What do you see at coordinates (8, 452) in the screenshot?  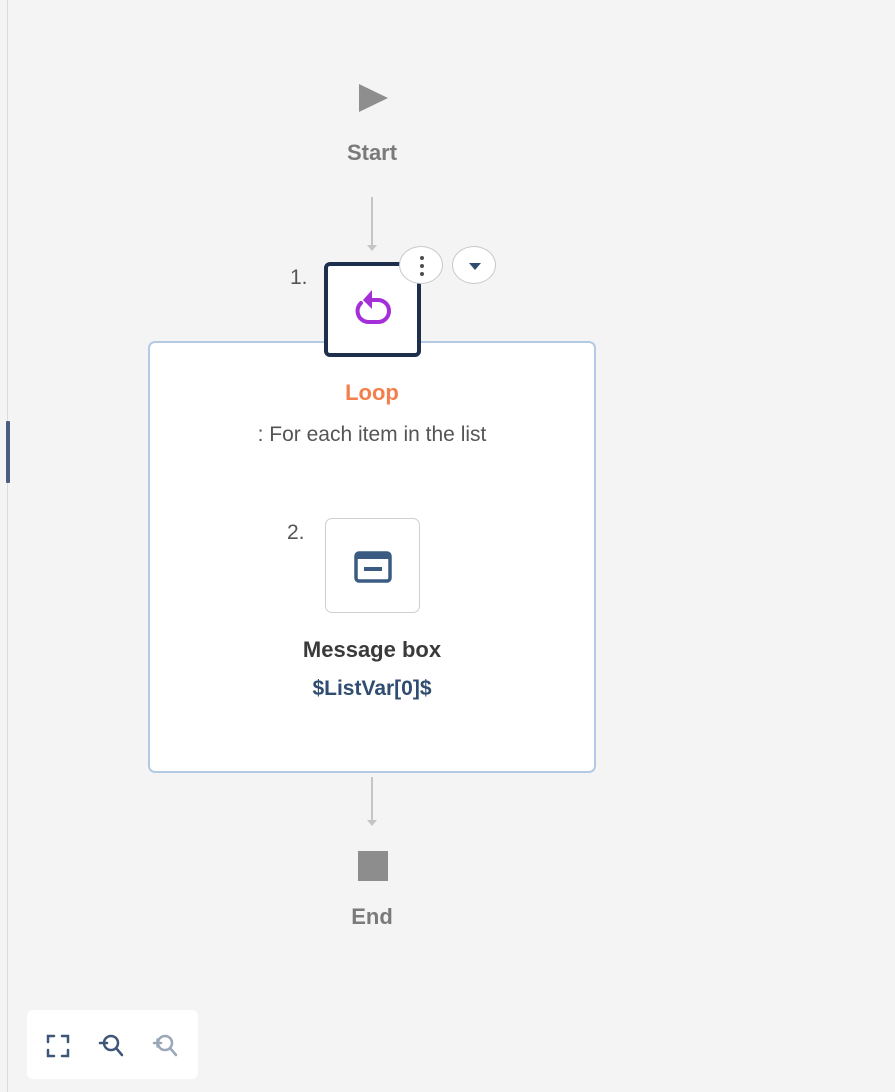 I see `panel-resize-handle` at bounding box center [8, 452].